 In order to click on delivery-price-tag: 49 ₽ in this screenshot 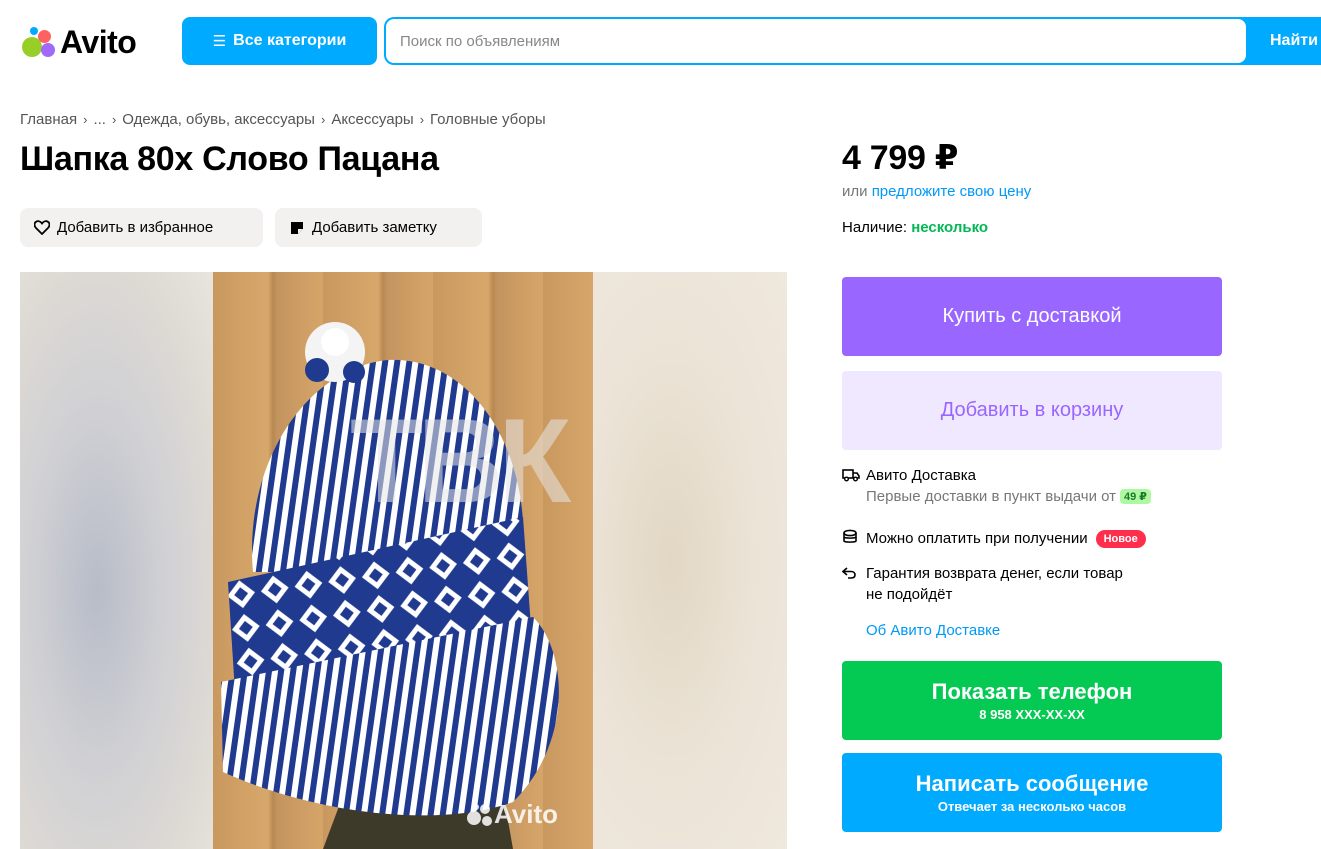, I will do `click(1135, 496)`.